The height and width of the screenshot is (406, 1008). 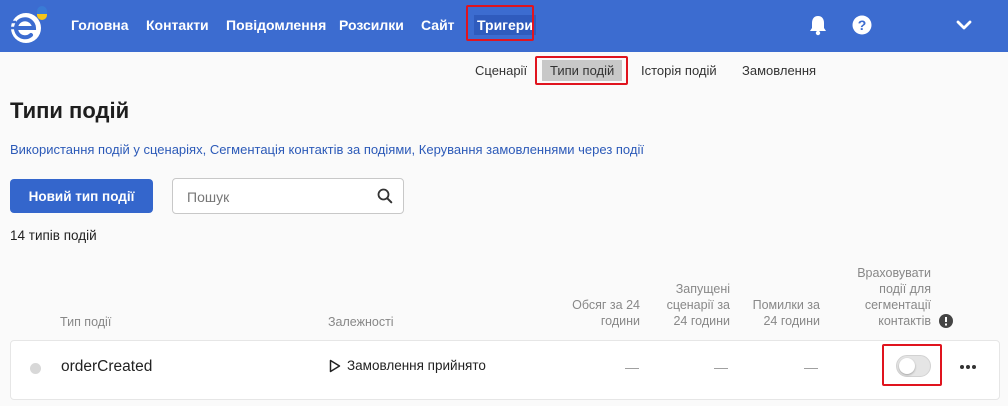 I want to click on nav-item-mailings: Розсилки, so click(x=371, y=25).